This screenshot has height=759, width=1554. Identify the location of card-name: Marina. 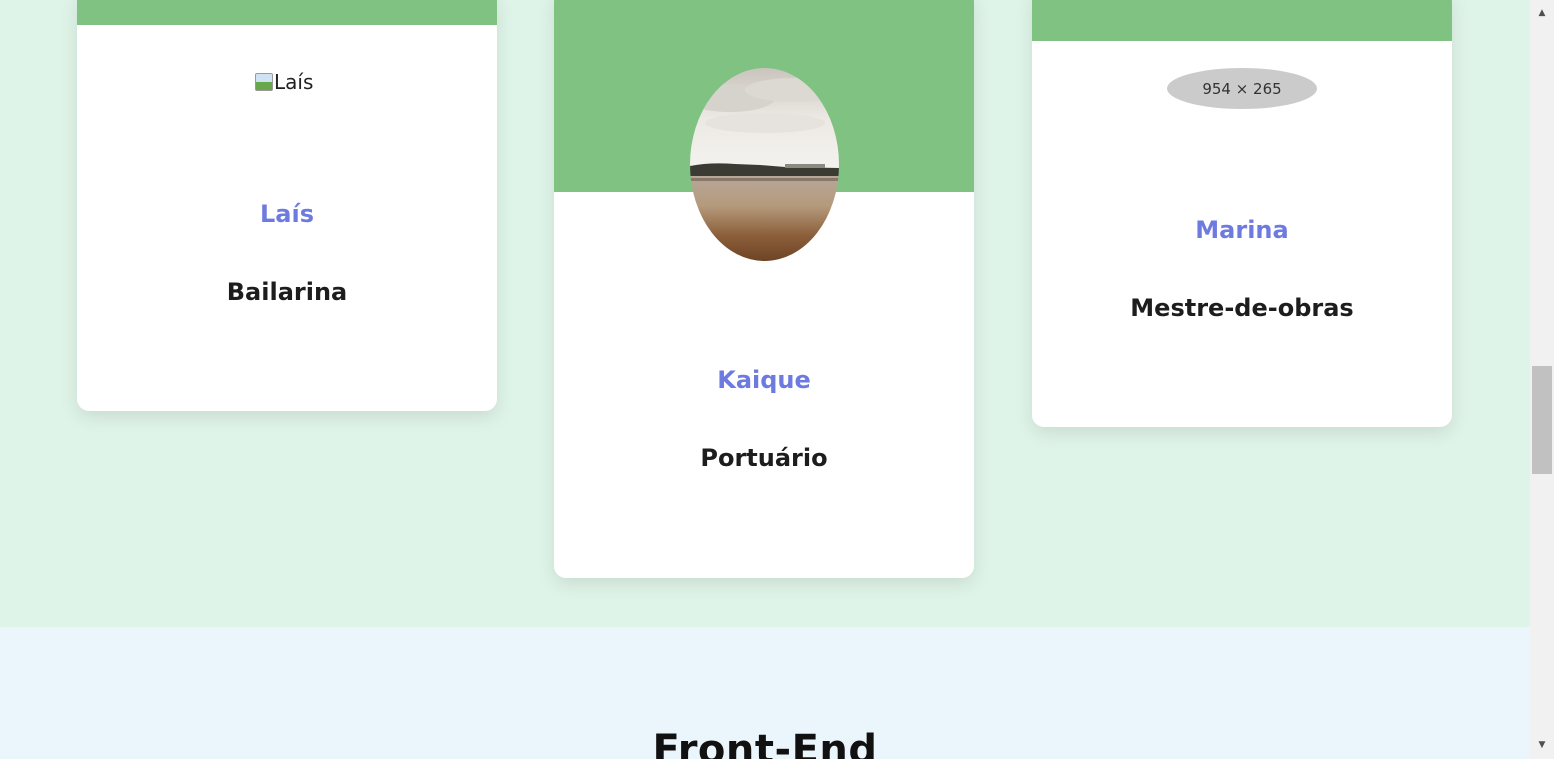
(1242, 230).